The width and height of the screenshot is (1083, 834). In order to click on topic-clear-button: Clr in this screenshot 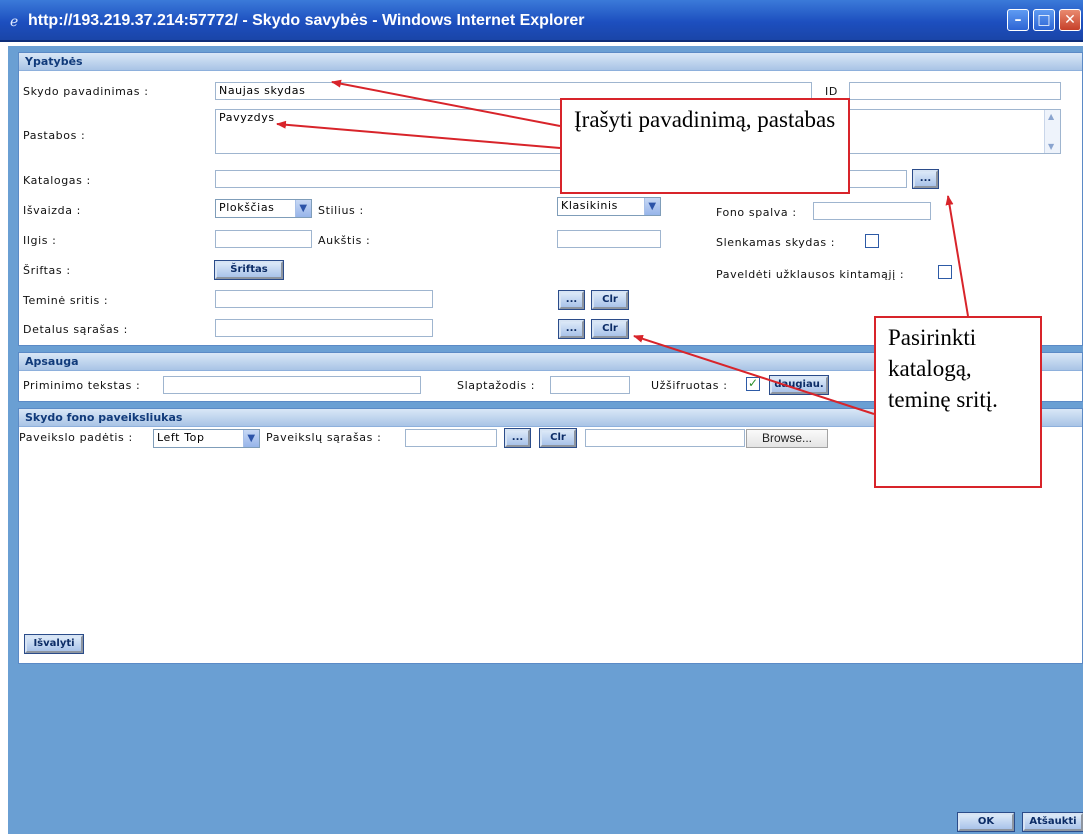, I will do `click(610, 300)`.